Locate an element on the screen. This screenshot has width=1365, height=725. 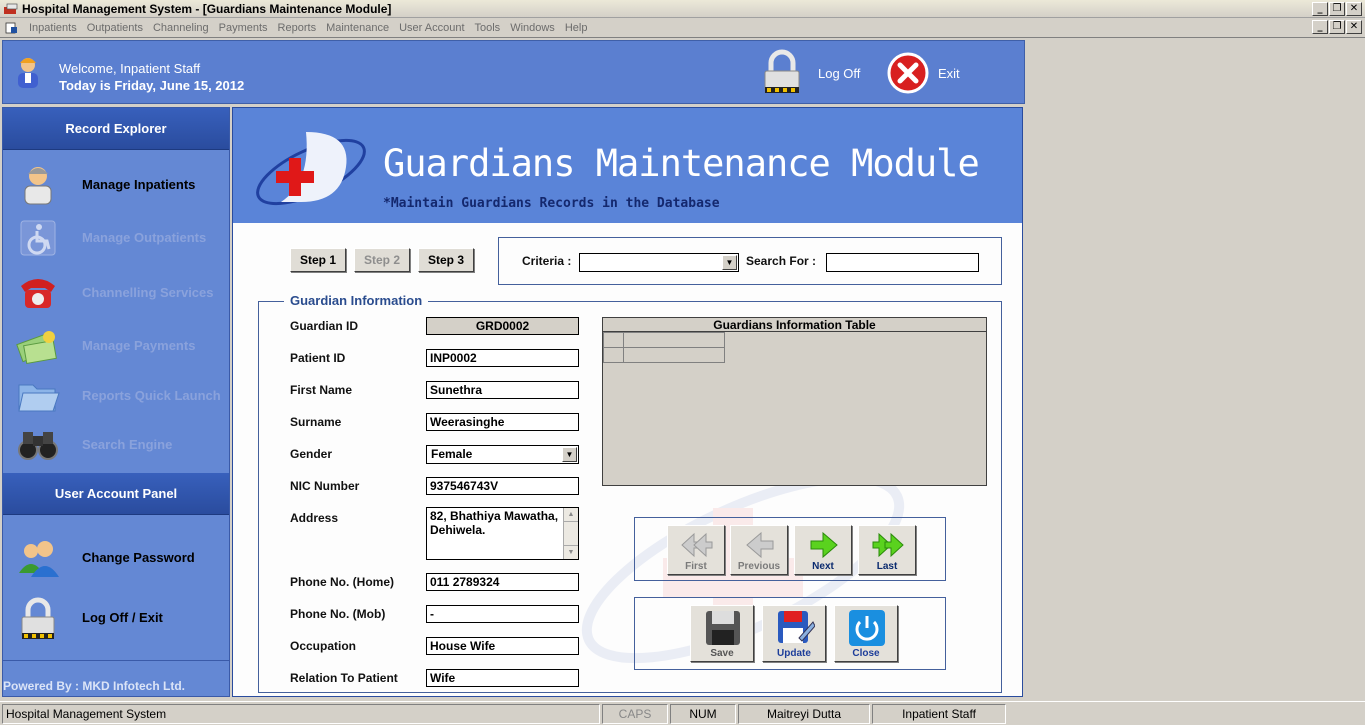
status-user: Maitreyi Dutta is located at coordinates (804, 714).